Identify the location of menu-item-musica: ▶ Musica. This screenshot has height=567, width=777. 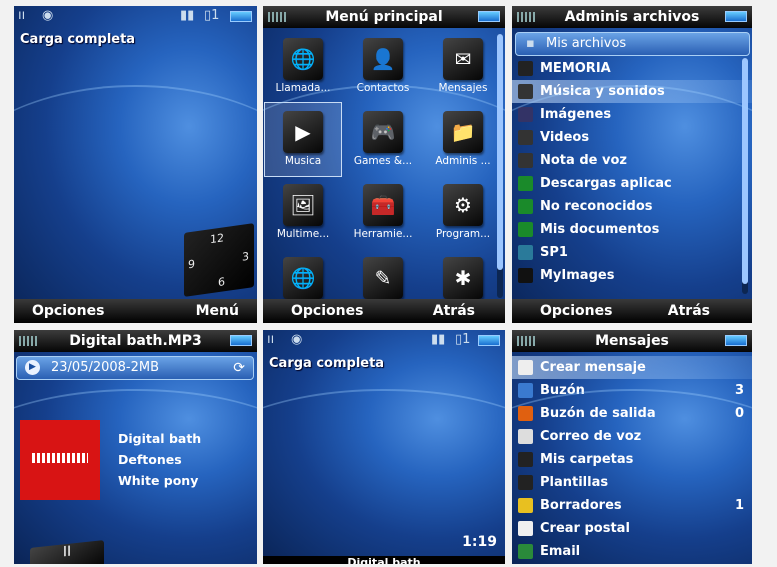
(303, 139).